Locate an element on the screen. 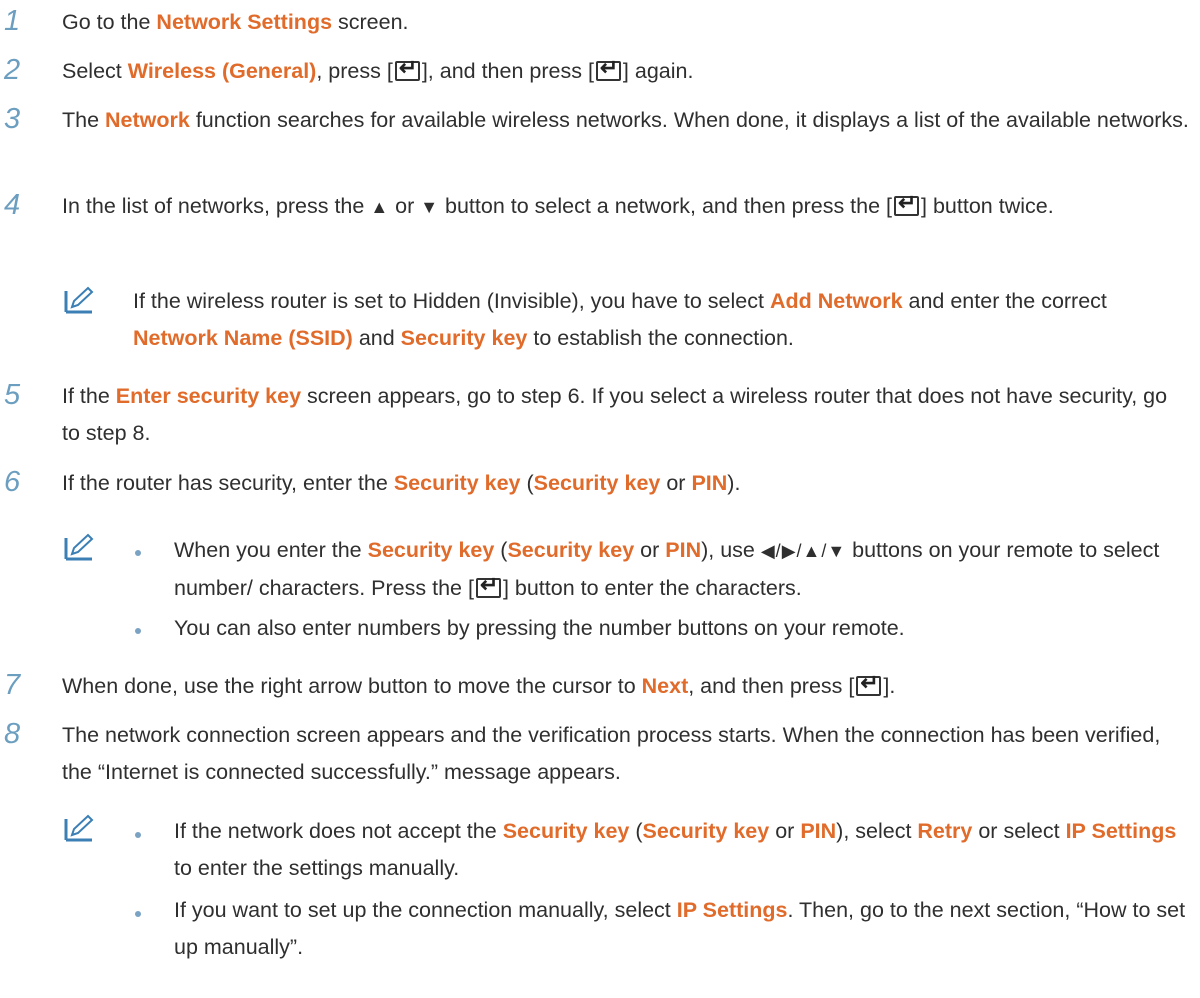 The height and width of the screenshot is (998, 1200). note-text: or select is located at coordinates (1019, 831).